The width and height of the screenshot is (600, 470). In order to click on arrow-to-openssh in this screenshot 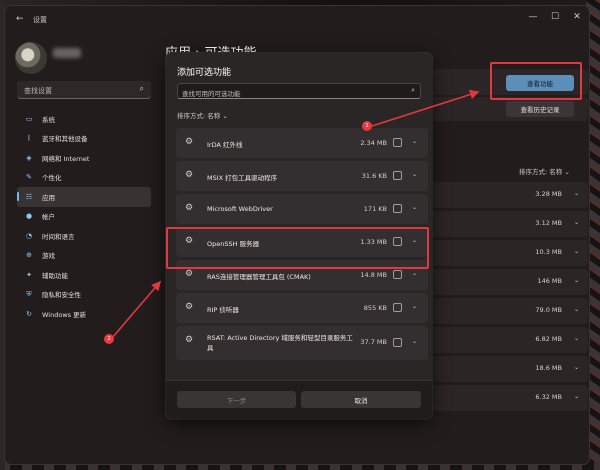, I will do `click(136, 309)`.